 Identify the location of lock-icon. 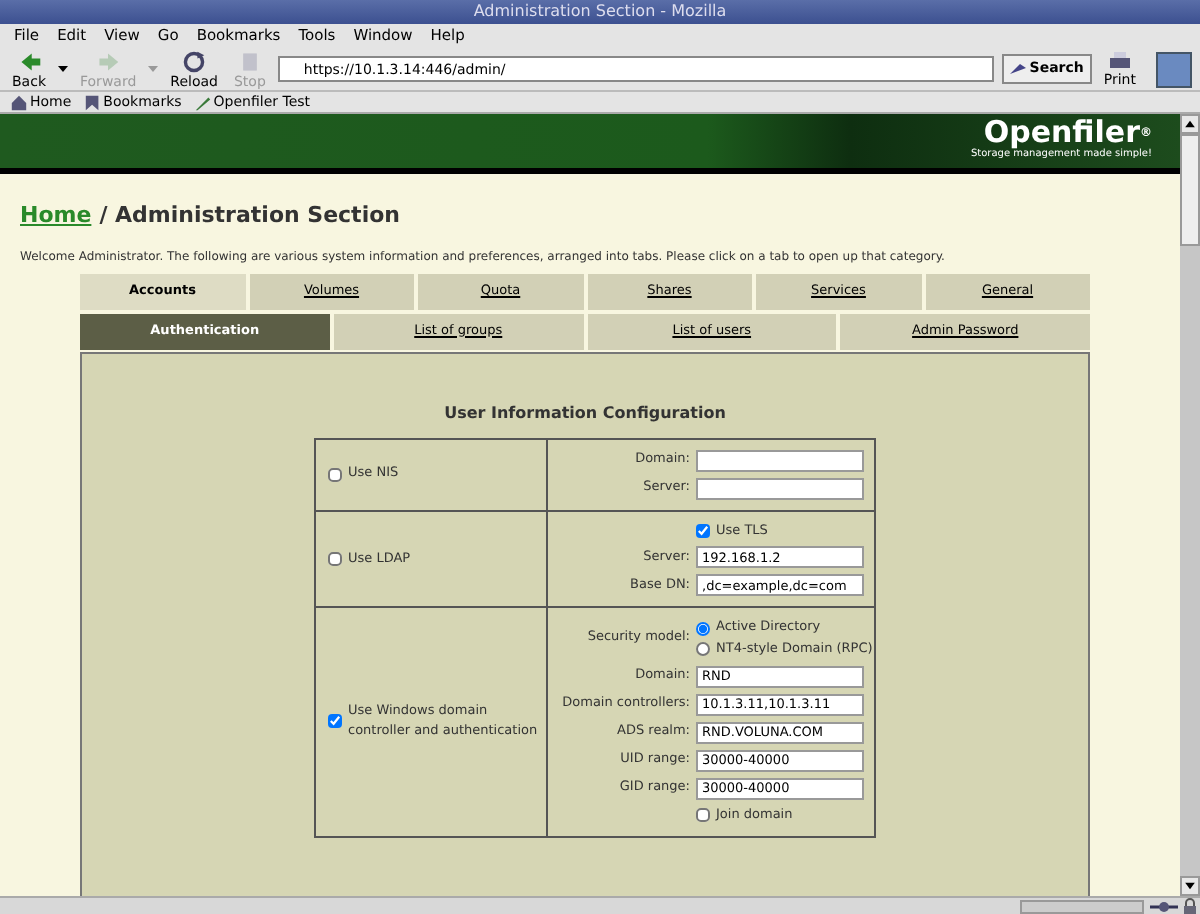
(1190, 906).